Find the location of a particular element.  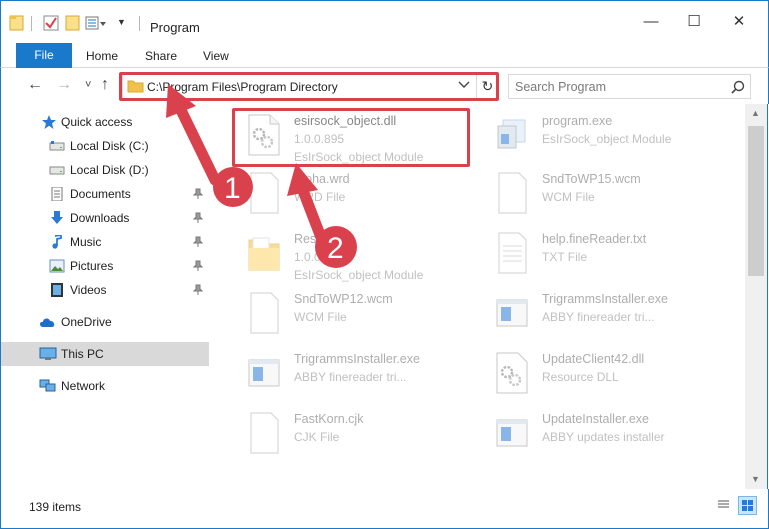

file-type: TXT File is located at coordinates (565, 257).